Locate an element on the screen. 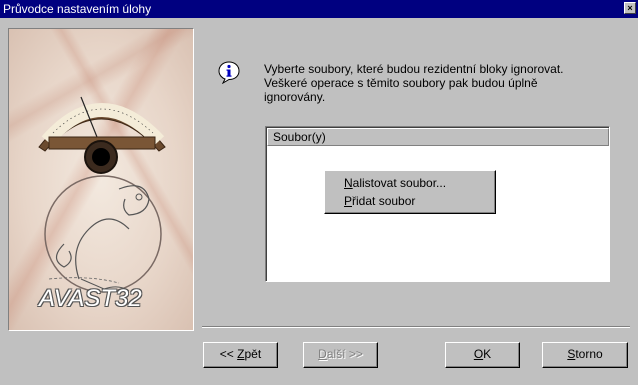  separator-line is located at coordinates (416, 327).